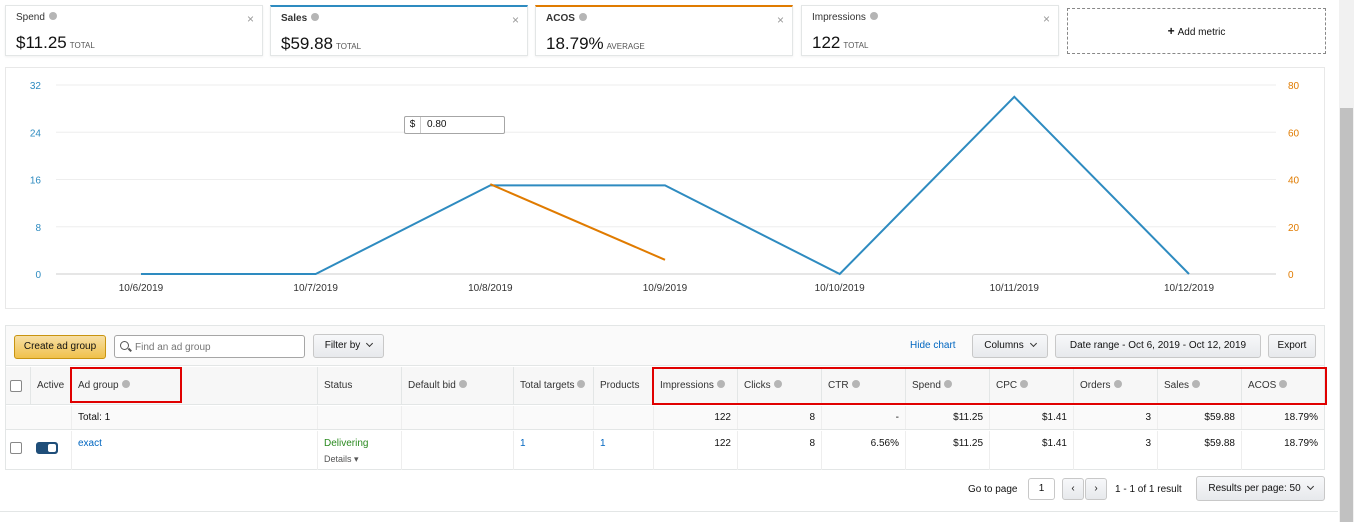  Describe the element at coordinates (413, 125) in the screenshot. I see `currency-symbol: $` at that location.